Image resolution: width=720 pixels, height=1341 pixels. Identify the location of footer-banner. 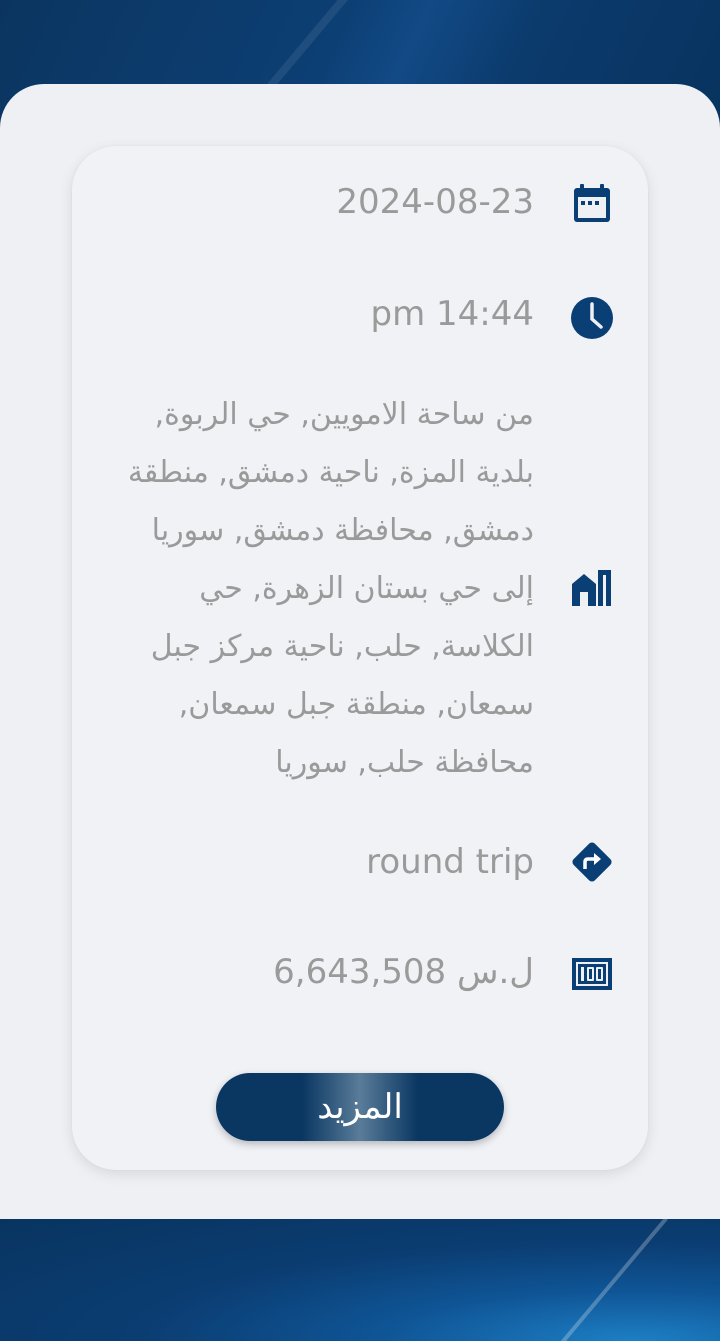
(360, 1278).